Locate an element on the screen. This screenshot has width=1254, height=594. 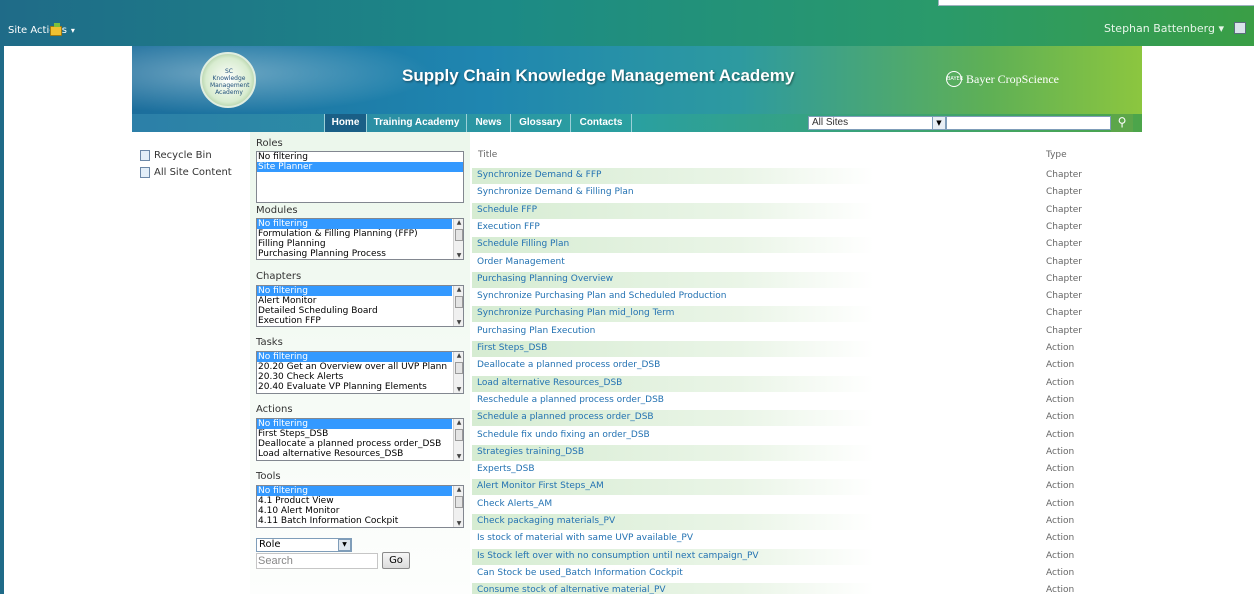
table-row: Check packaging materials_PV Action is located at coordinates (807, 522).